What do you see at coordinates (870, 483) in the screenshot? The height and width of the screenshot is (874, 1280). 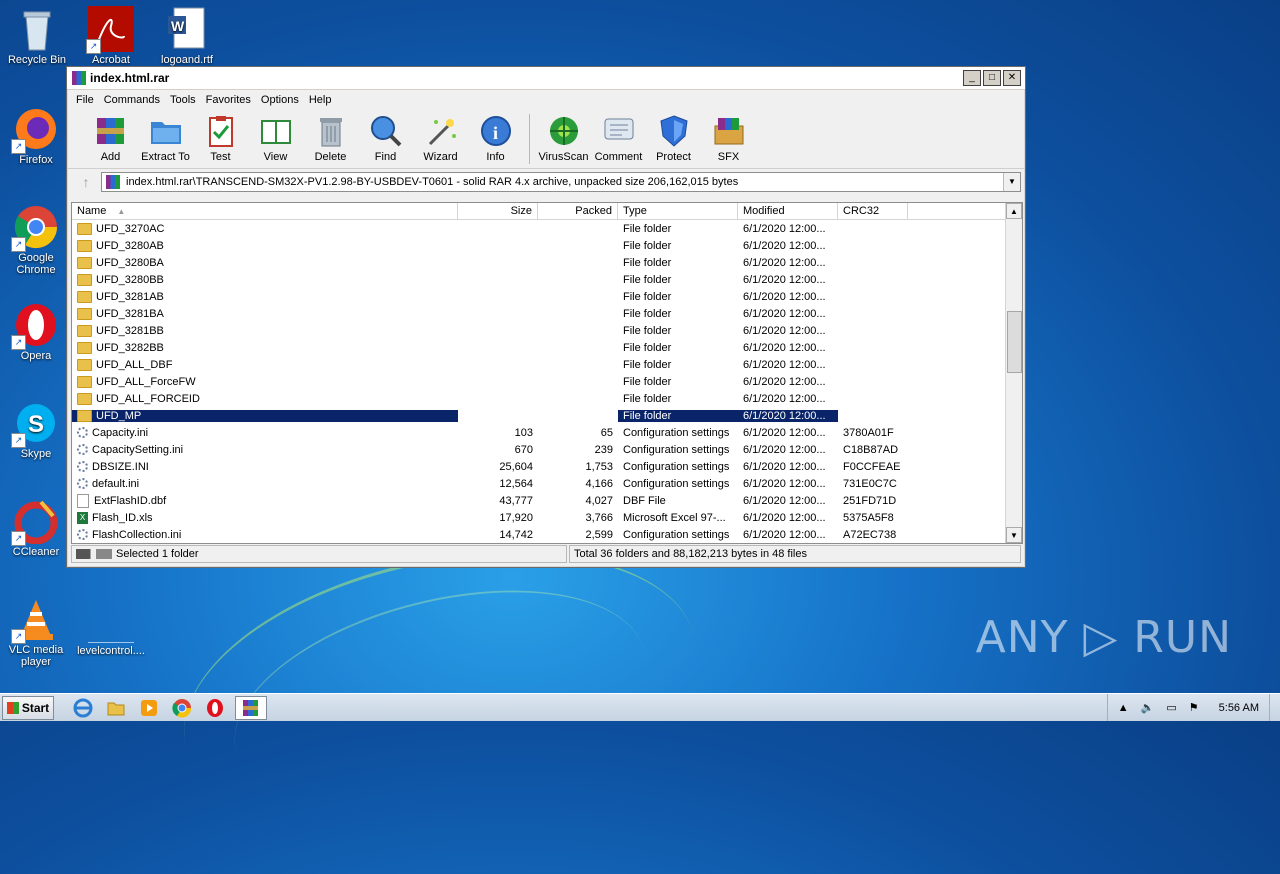 I see `file-crc-cell: 731E0C7C` at bounding box center [870, 483].